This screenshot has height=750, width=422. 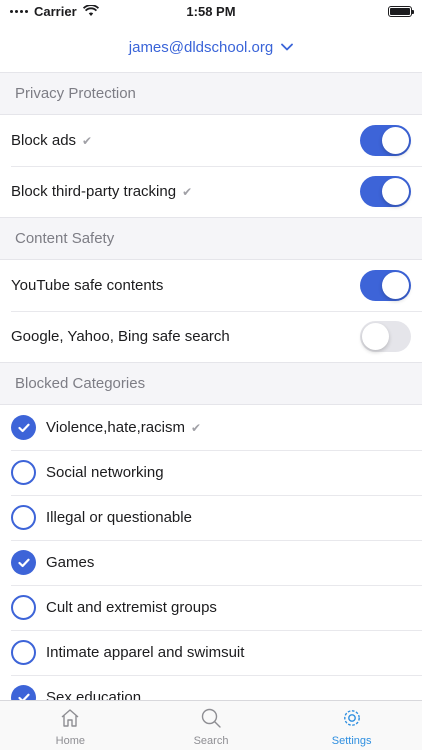 What do you see at coordinates (70, 741) in the screenshot?
I see `tab-label: Home` at bounding box center [70, 741].